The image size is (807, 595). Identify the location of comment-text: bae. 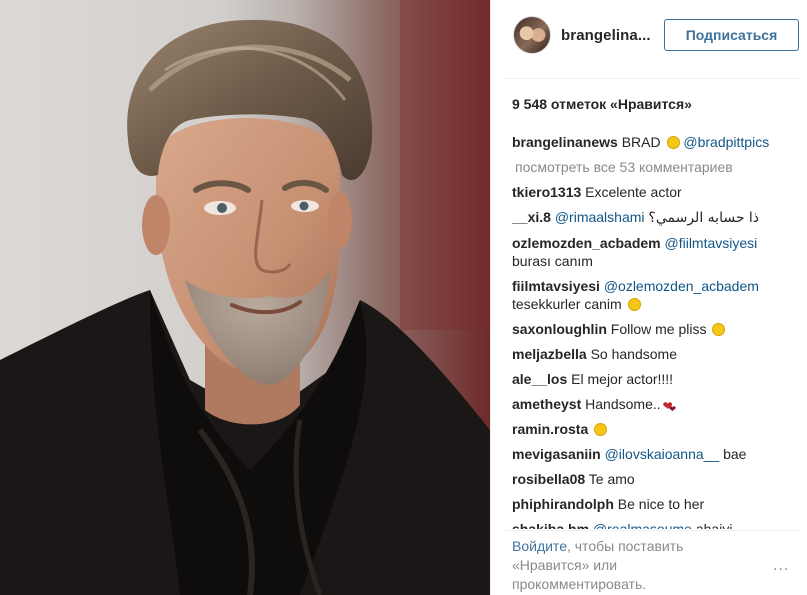
(735, 454).